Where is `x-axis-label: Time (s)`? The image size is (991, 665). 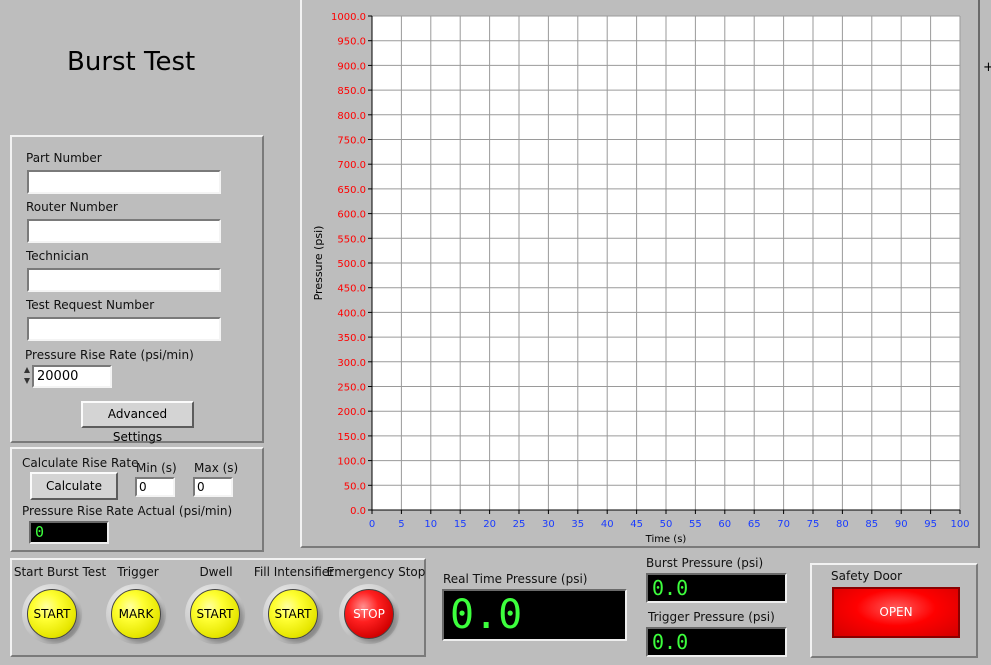
x-axis-label: Time (s) is located at coordinates (666, 539).